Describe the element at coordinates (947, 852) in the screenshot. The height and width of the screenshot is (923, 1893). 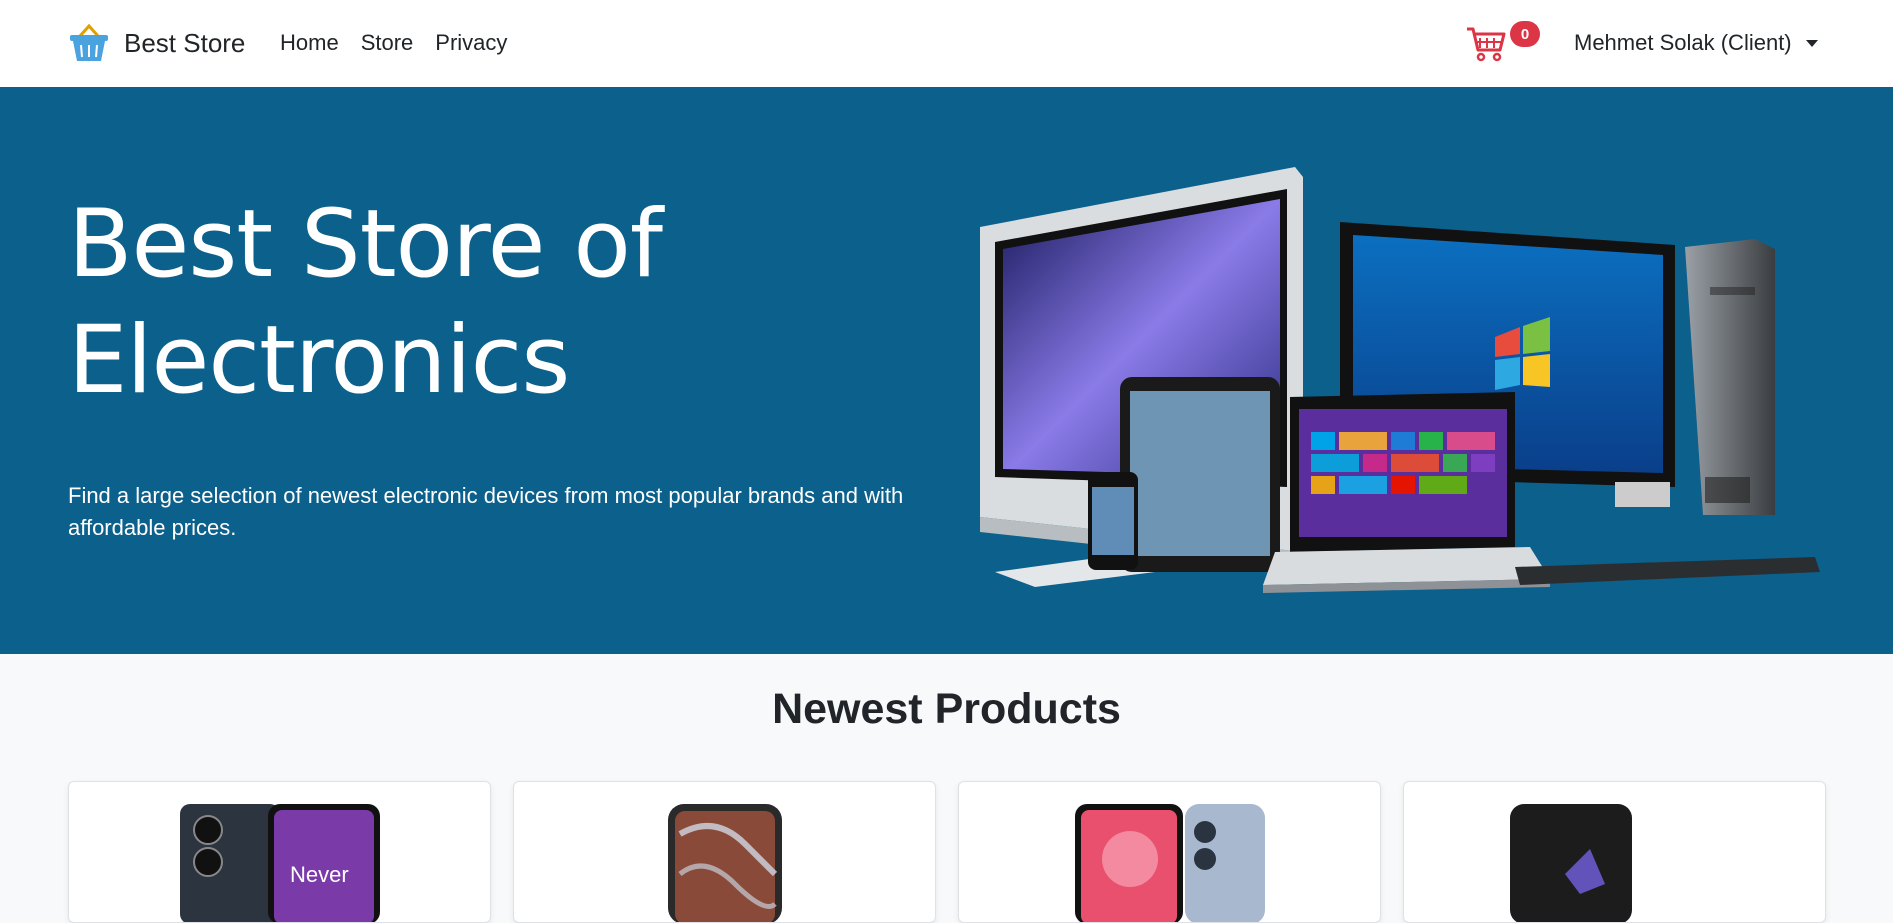
I see `product-grid: Never` at that location.